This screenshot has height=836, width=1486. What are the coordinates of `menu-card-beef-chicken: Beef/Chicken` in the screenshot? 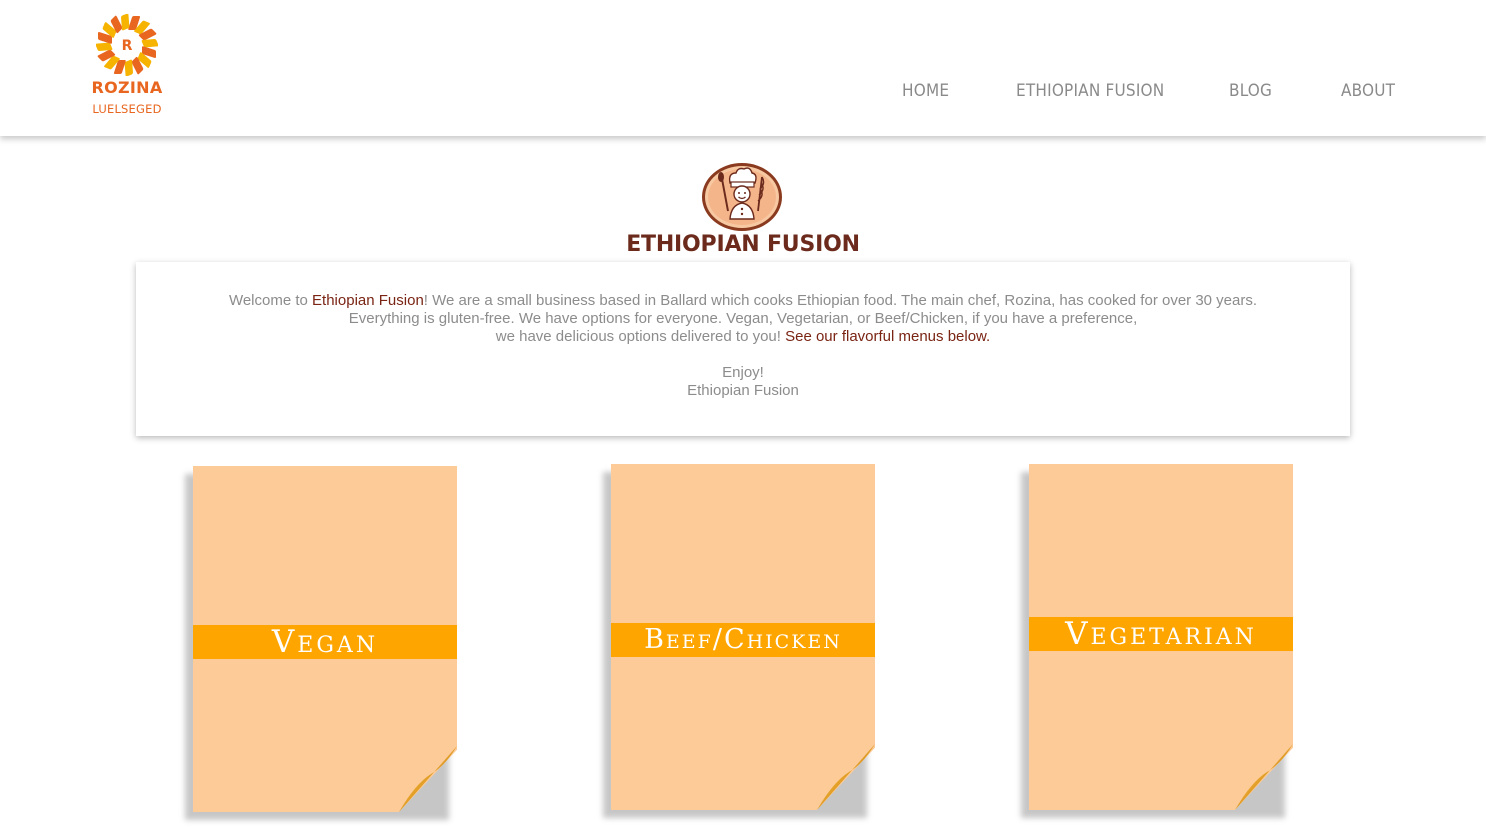 It's located at (739, 641).